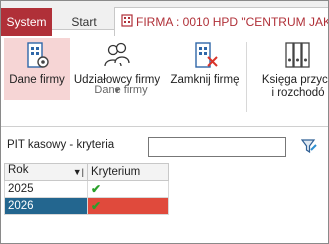  What do you see at coordinates (298, 56) in the screenshot?
I see `binders-icon` at bounding box center [298, 56].